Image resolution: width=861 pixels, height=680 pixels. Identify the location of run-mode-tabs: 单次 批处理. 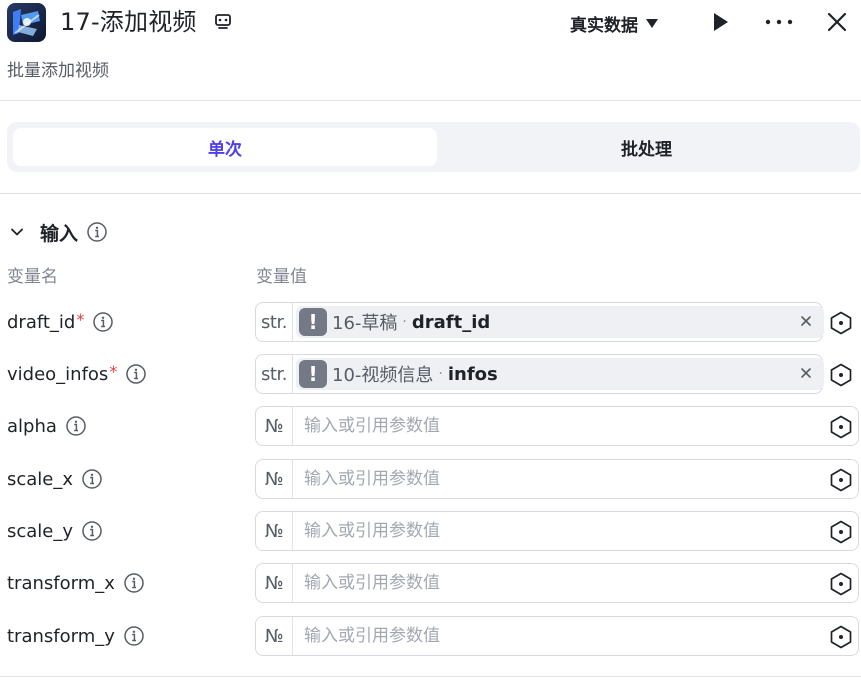
(433, 147).